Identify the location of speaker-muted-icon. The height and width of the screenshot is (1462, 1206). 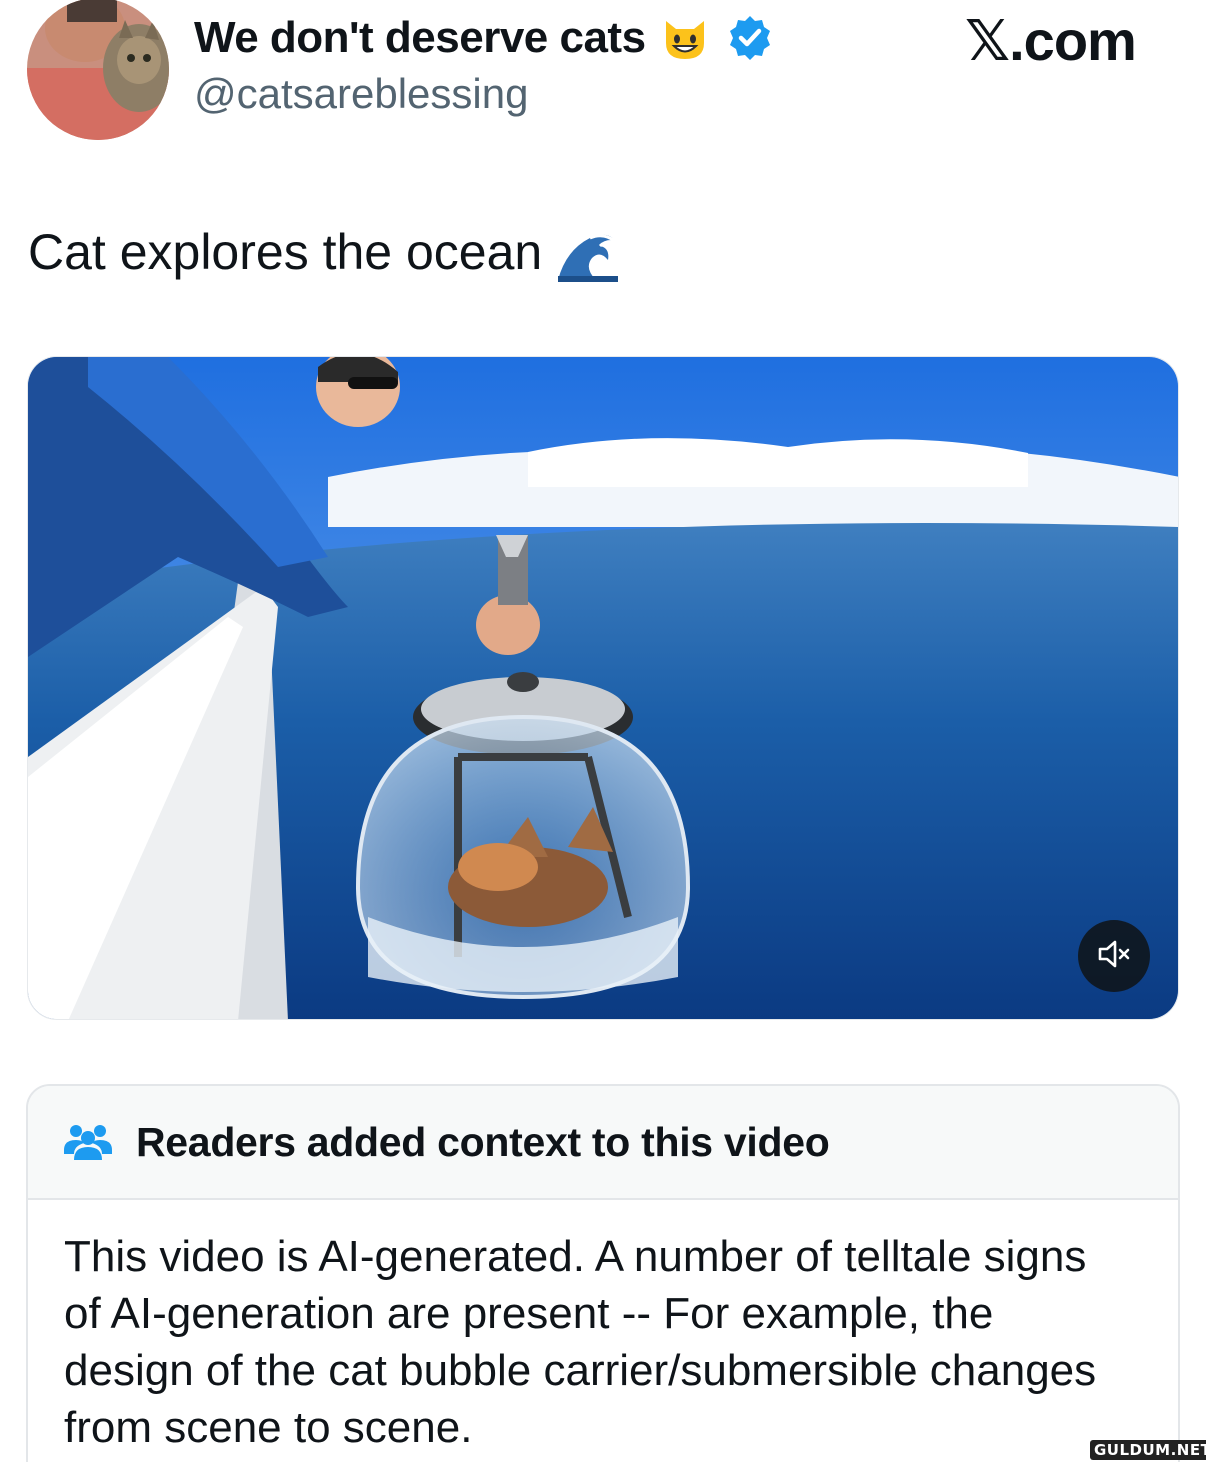
(1114, 956).